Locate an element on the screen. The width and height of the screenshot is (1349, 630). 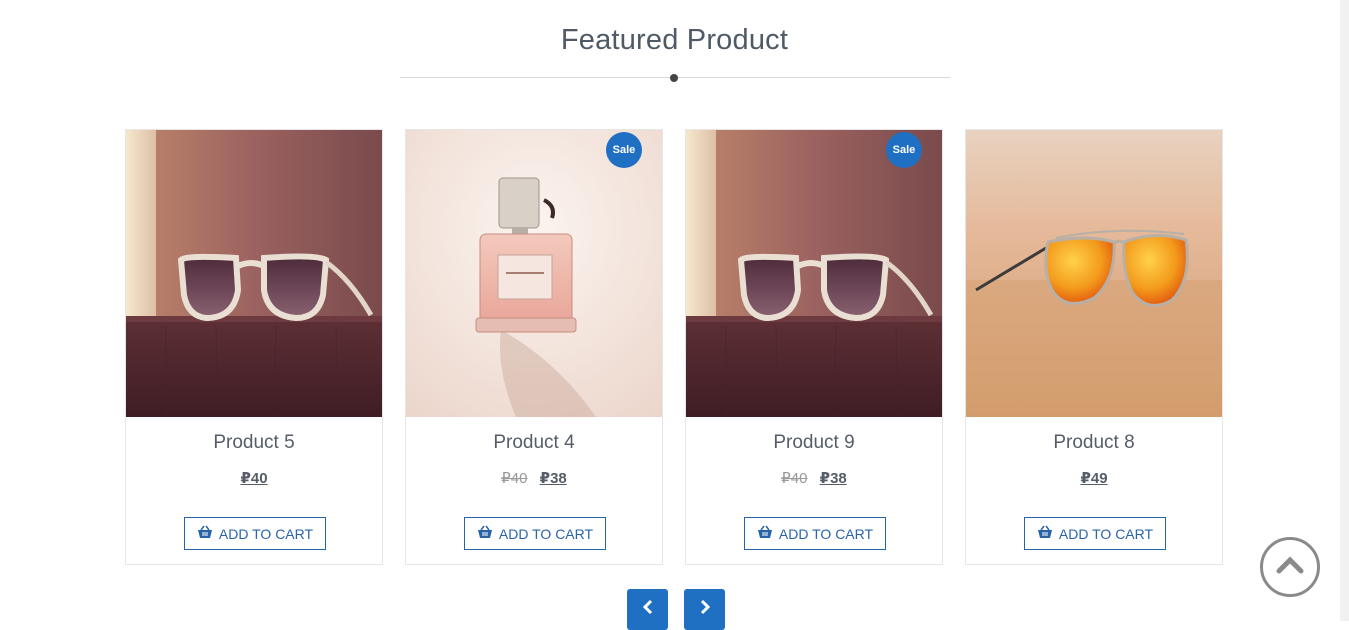
scroll-to-top-button is located at coordinates (1290, 567).